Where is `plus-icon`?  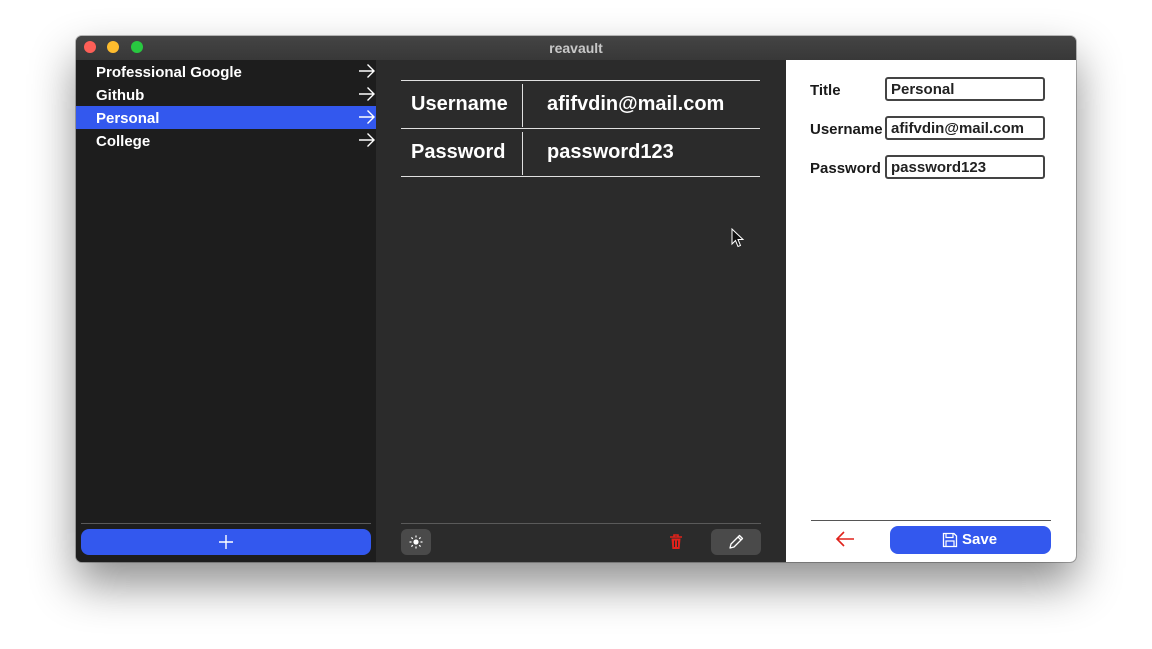 plus-icon is located at coordinates (226, 542).